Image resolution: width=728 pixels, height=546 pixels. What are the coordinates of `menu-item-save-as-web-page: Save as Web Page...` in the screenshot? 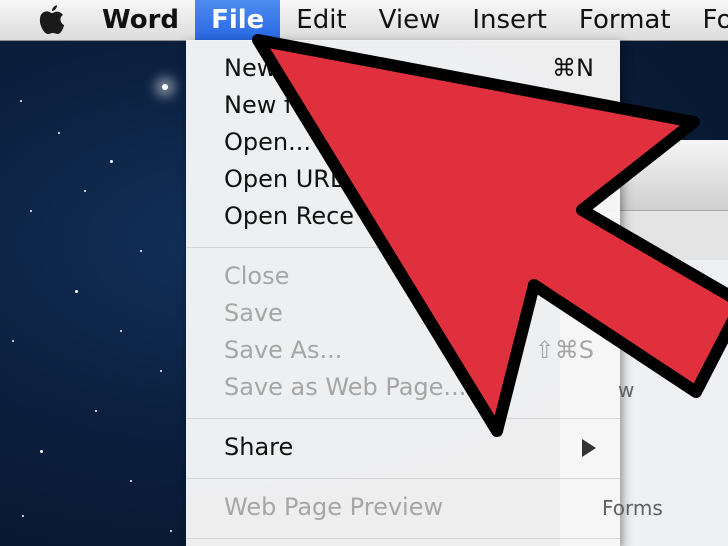 It's located at (403, 387).